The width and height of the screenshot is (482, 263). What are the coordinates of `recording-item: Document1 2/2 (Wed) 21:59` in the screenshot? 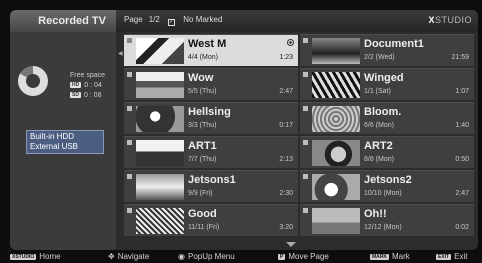 It's located at (387, 50).